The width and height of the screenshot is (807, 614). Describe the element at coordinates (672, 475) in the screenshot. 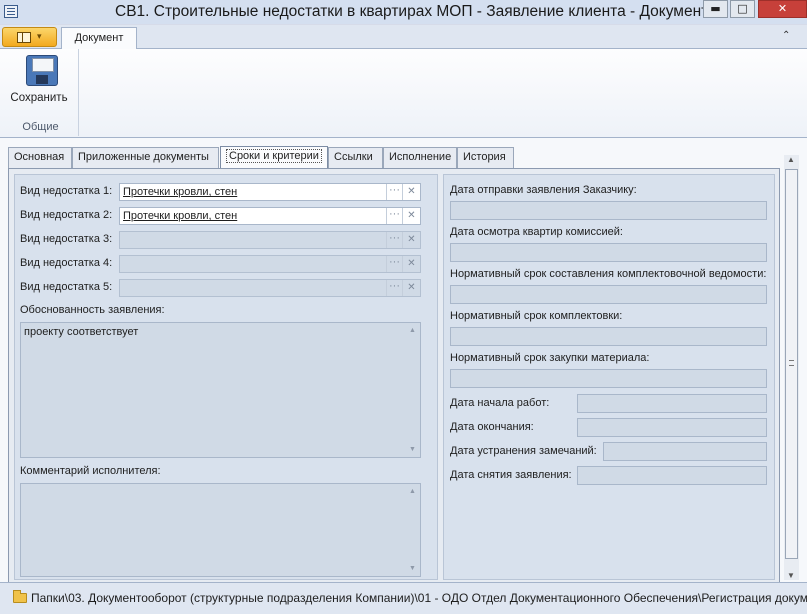

I see `withdraw-date-field` at that location.